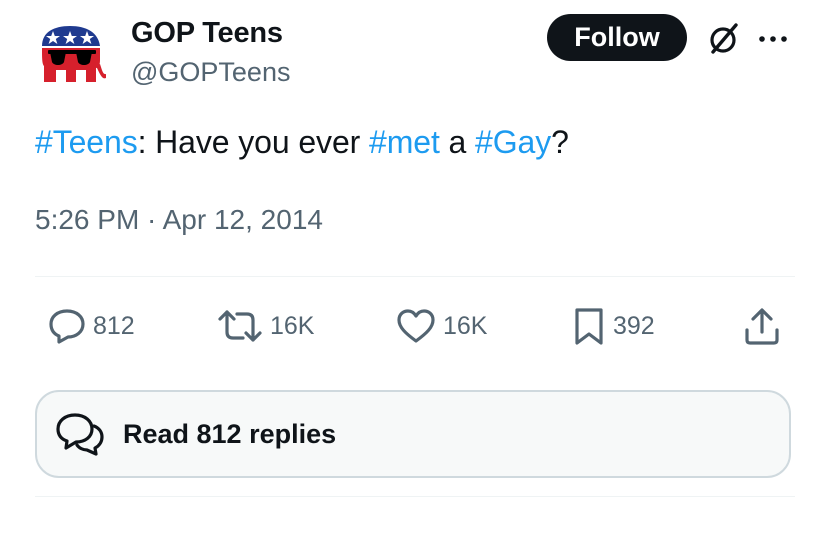 Image resolution: width=828 pixels, height=536 pixels. I want to click on repost-button: 16K, so click(265, 326).